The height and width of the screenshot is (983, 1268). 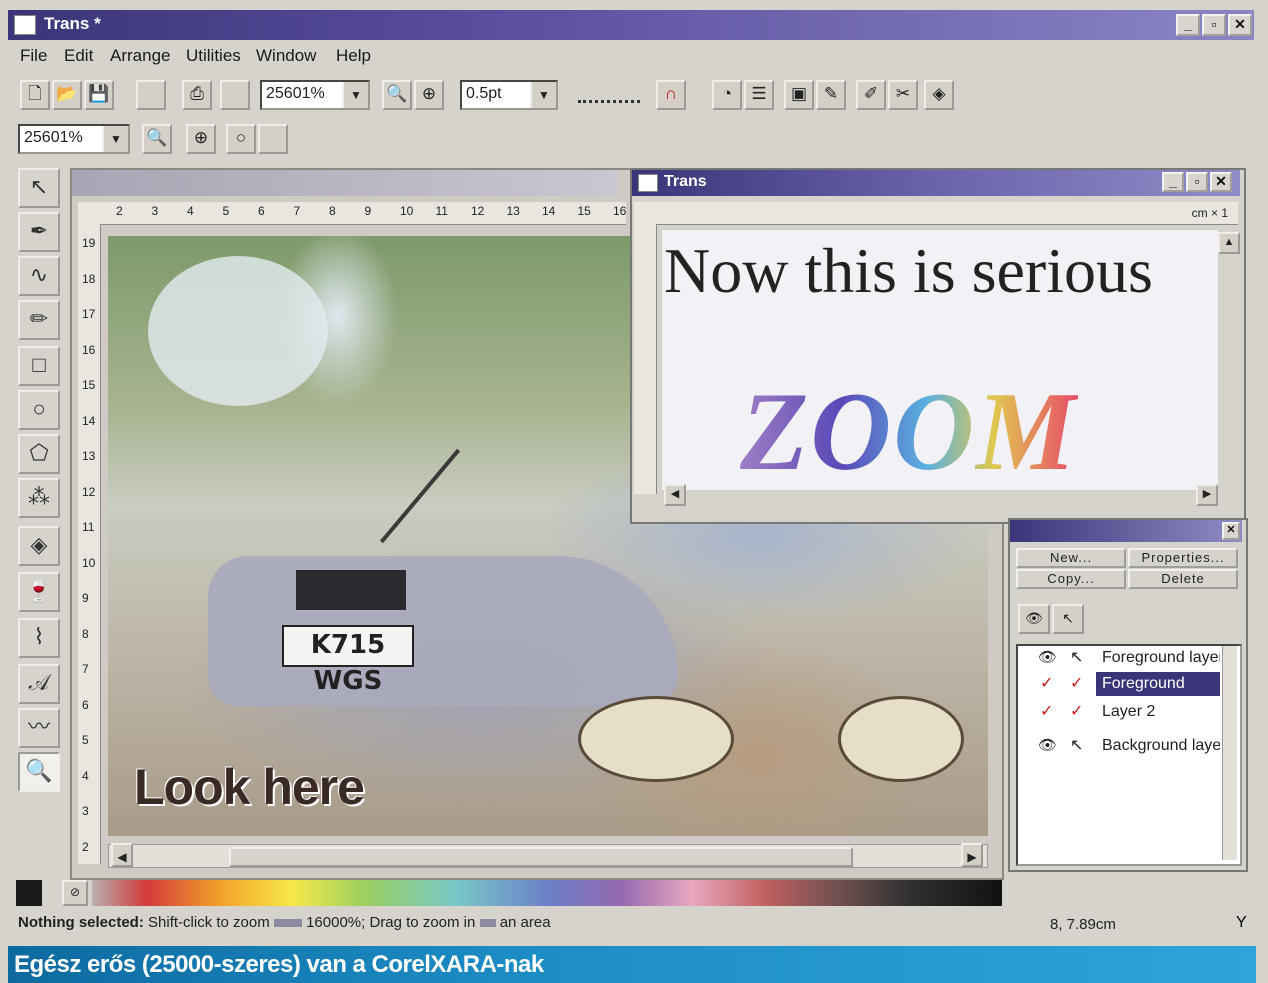 I want to click on line-style-icon, so click(x=609, y=94).